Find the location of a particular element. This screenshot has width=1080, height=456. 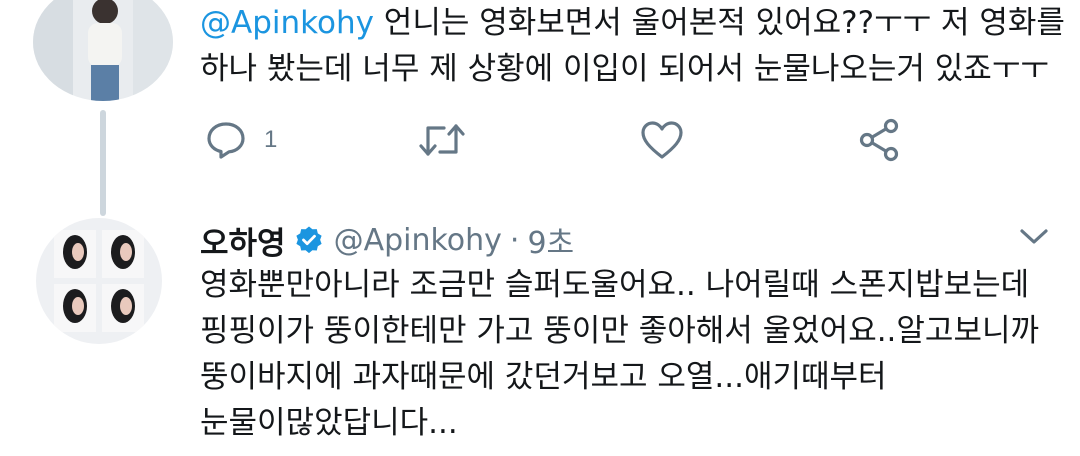

chevron-down-icon is located at coordinates (1034, 239).